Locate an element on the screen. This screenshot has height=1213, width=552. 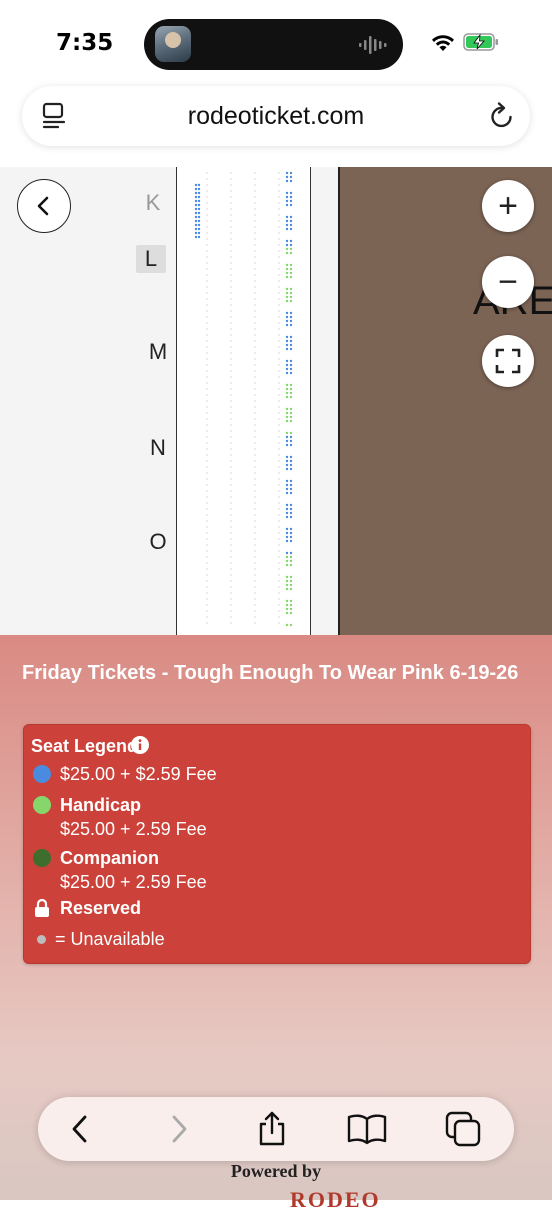
back-nav-button is located at coordinates (80, 1129).